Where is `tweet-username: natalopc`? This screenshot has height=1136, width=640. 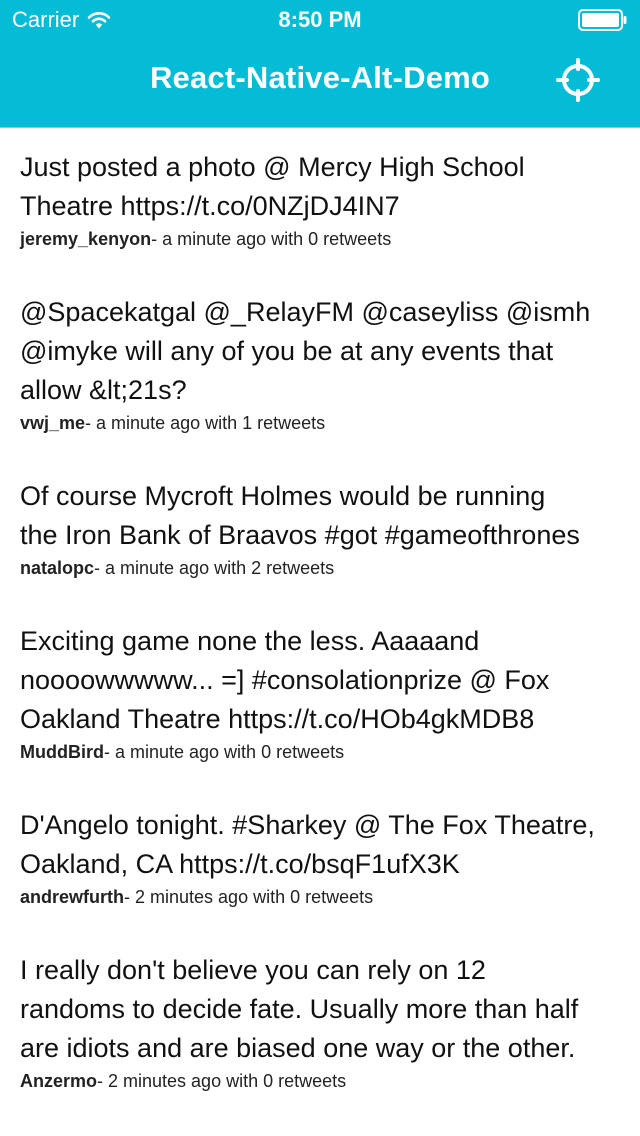 tweet-username: natalopc is located at coordinates (57, 568).